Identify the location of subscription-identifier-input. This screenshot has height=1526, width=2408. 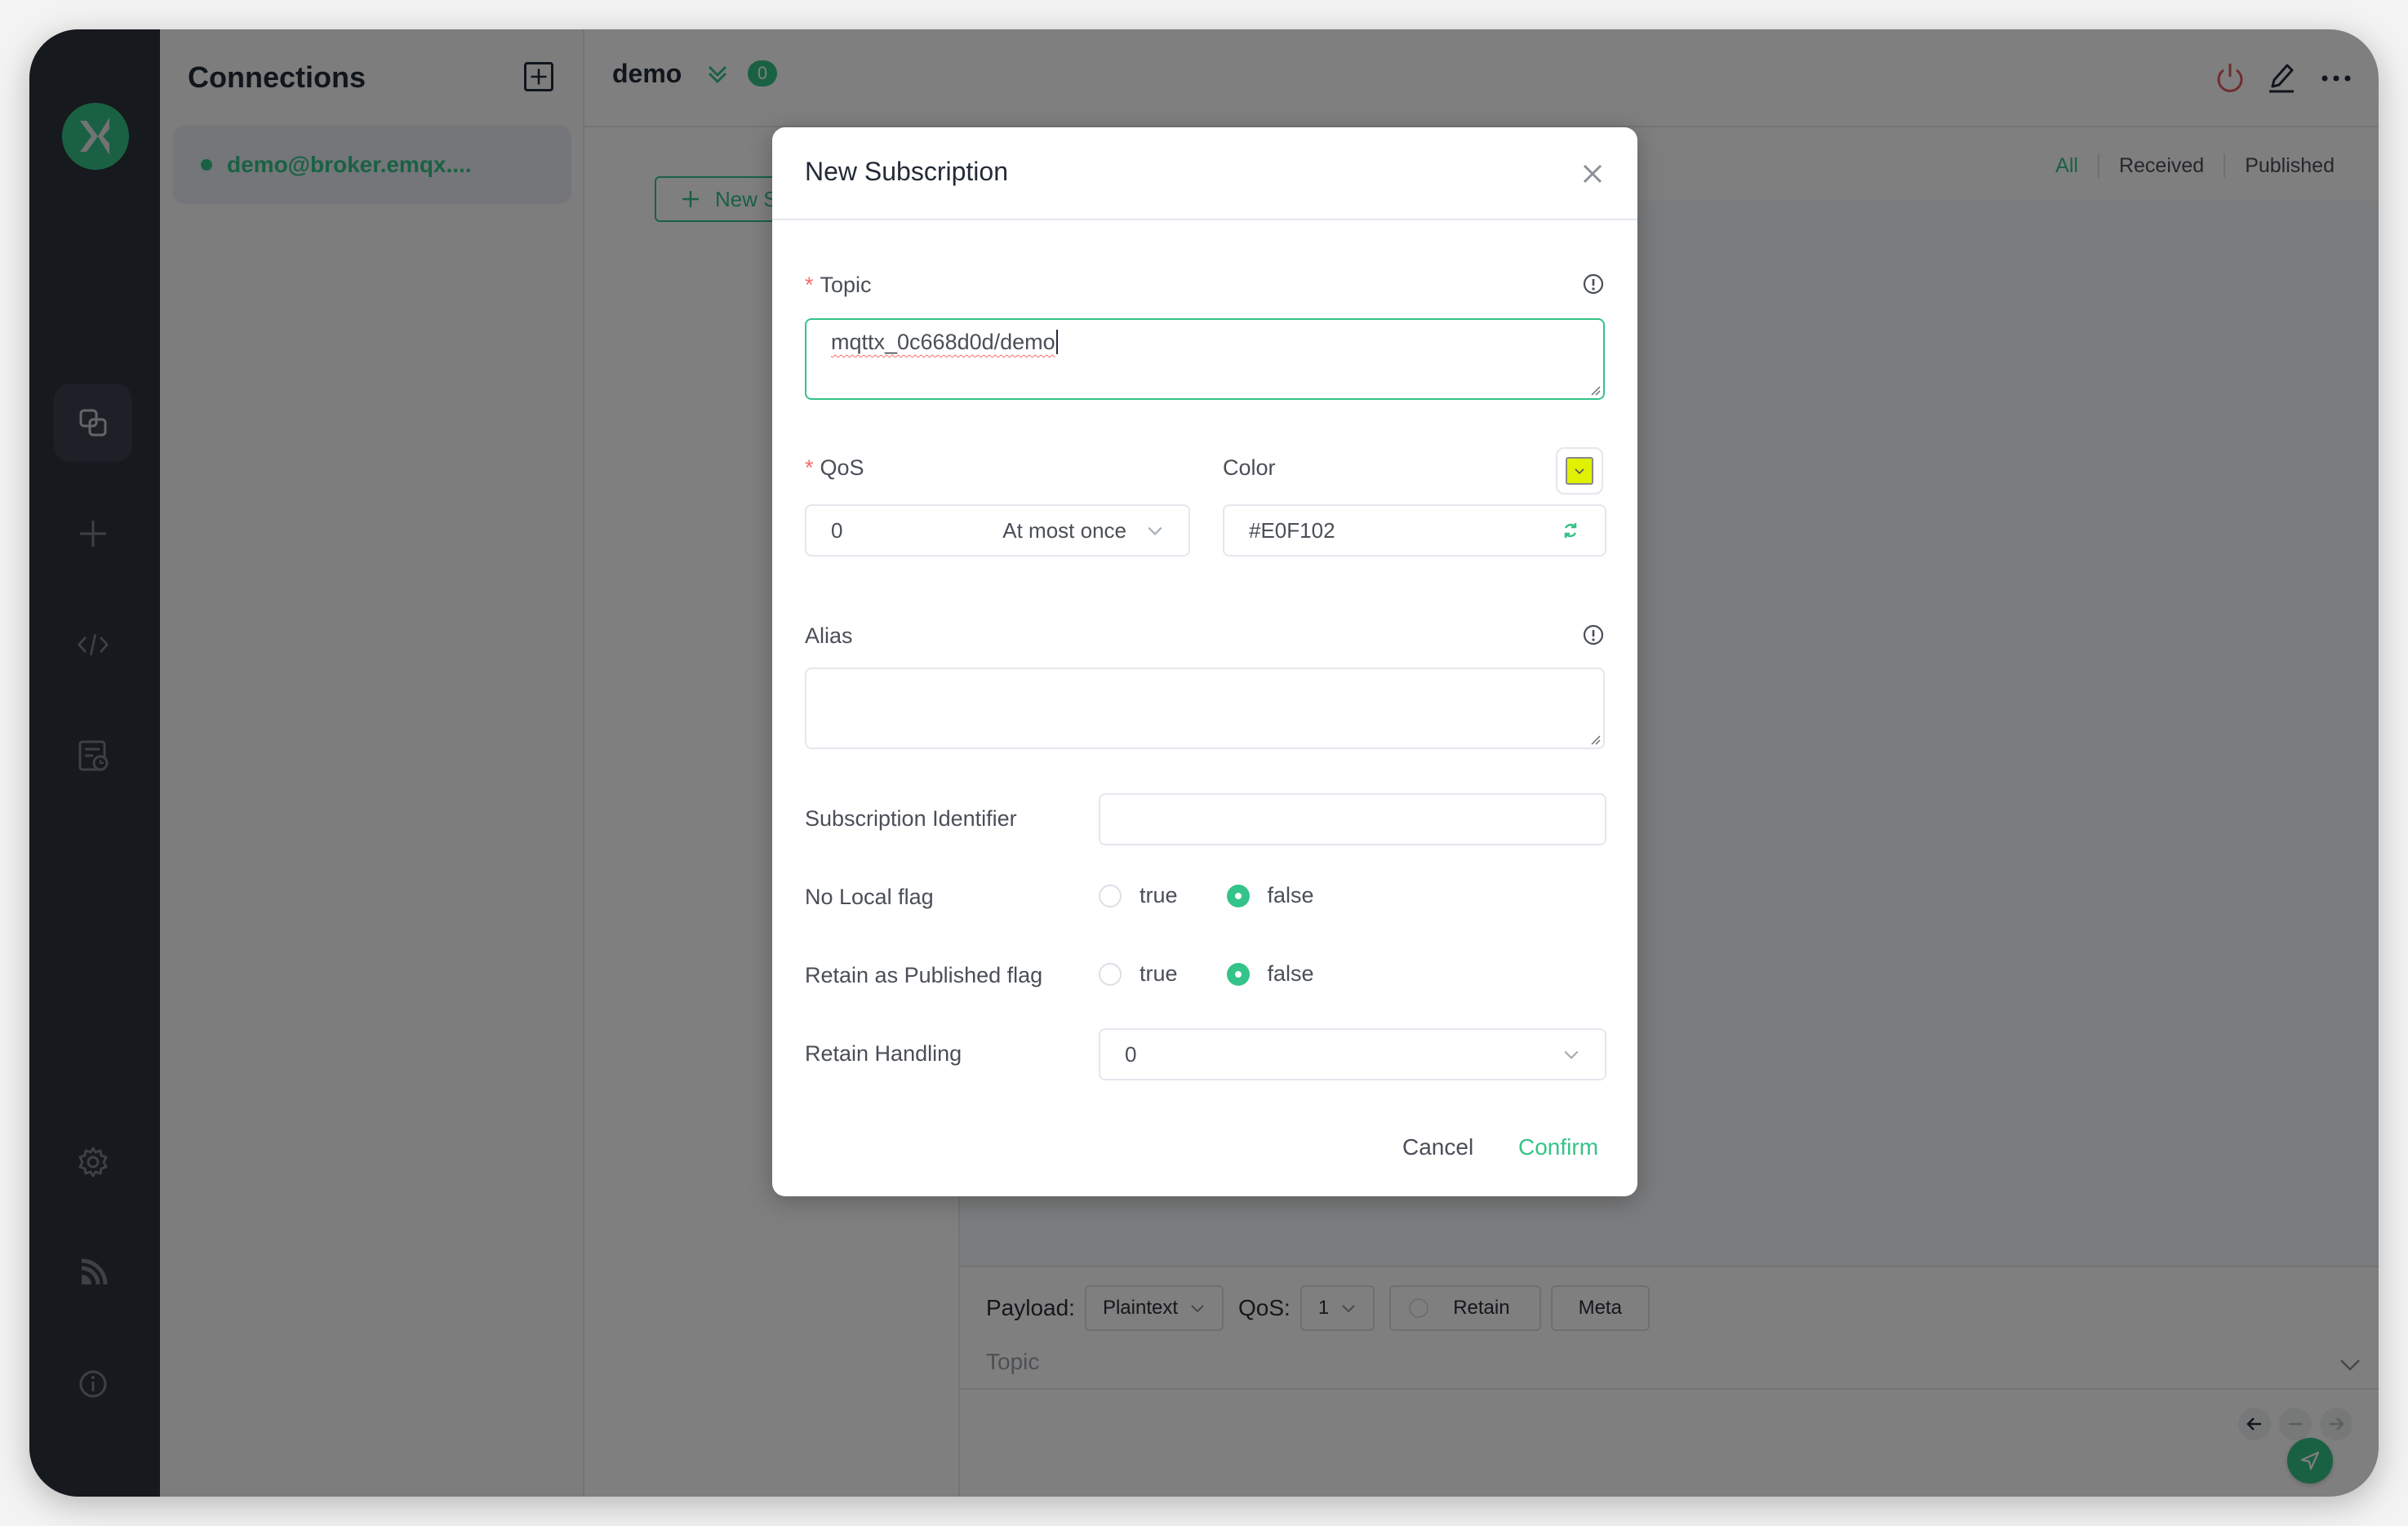
(1352, 819).